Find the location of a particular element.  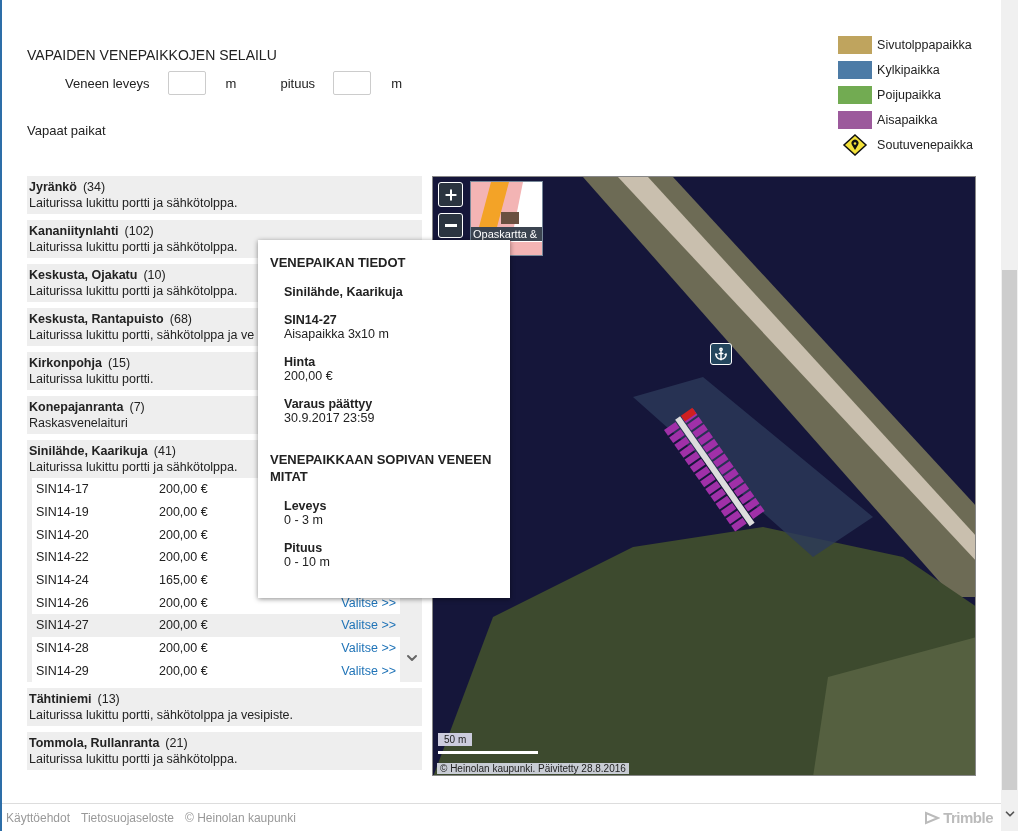

berth-id: SIN14-26 is located at coordinates (63, 602).